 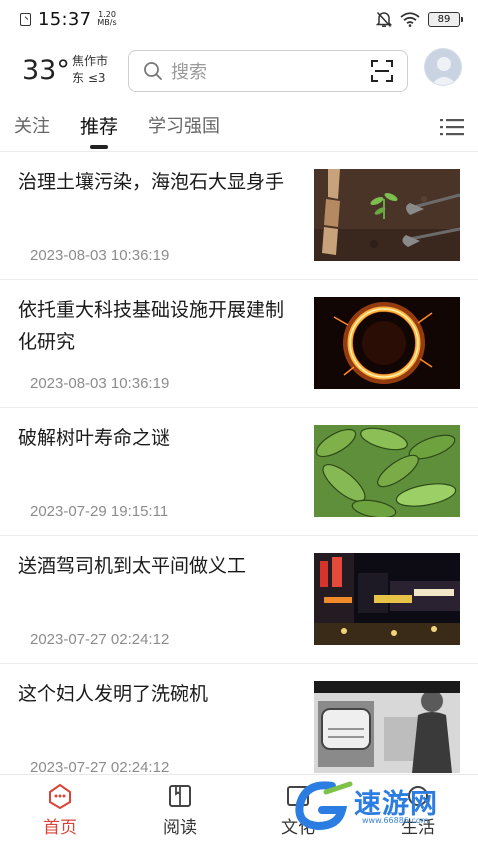 What do you see at coordinates (189, 72) in the screenshot?
I see `search-placeholder: 搜索` at bounding box center [189, 72].